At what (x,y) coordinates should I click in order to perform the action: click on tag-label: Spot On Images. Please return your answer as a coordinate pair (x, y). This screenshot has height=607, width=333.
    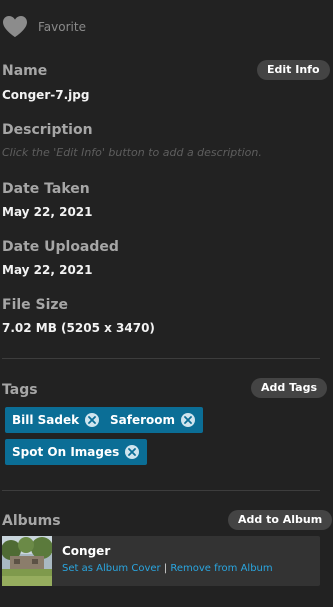
    Looking at the image, I should click on (66, 452).